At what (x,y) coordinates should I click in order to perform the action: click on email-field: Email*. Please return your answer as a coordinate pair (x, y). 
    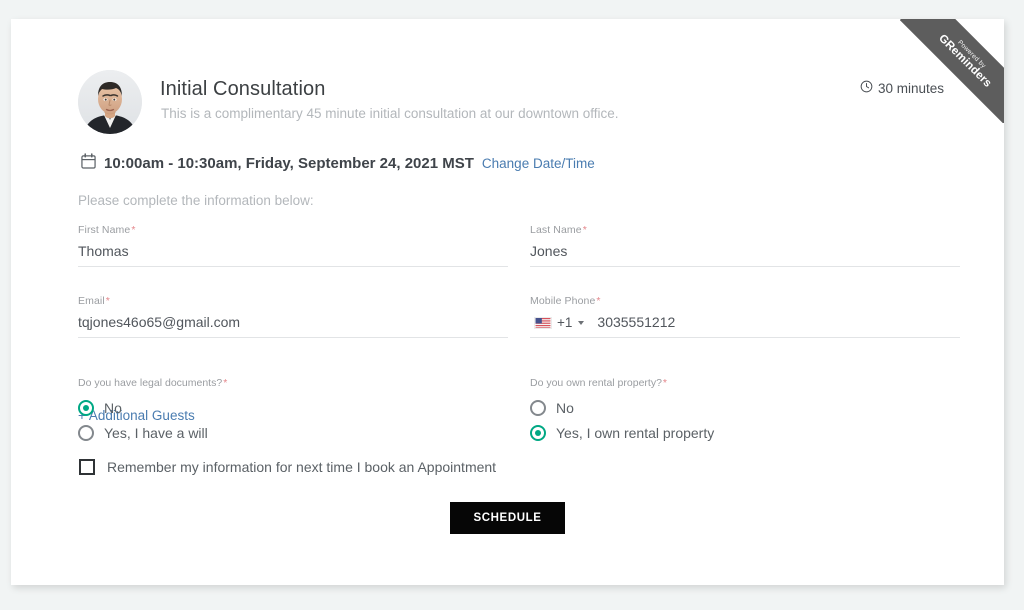
    Looking at the image, I should click on (293, 316).